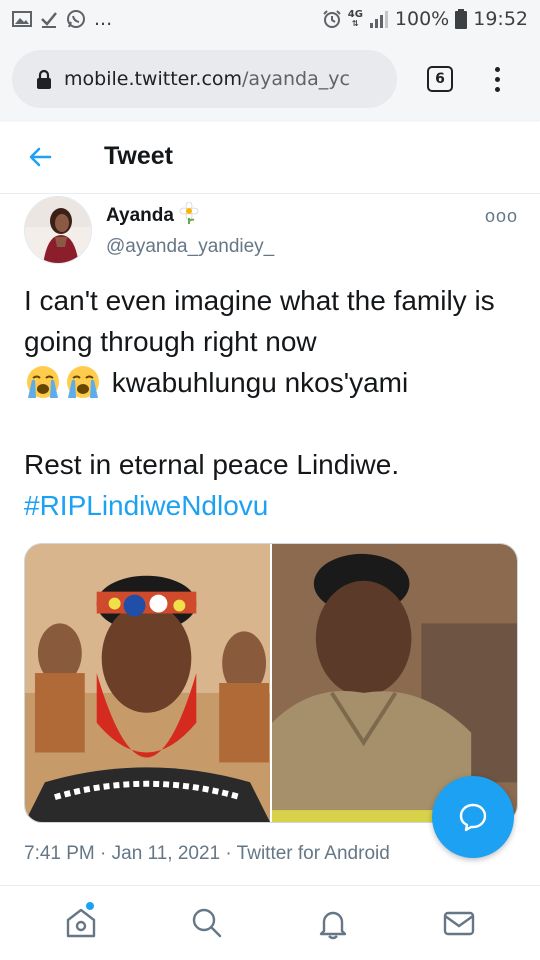  Describe the element at coordinates (270, 157) in the screenshot. I see `tweet-header: Tweet` at that location.